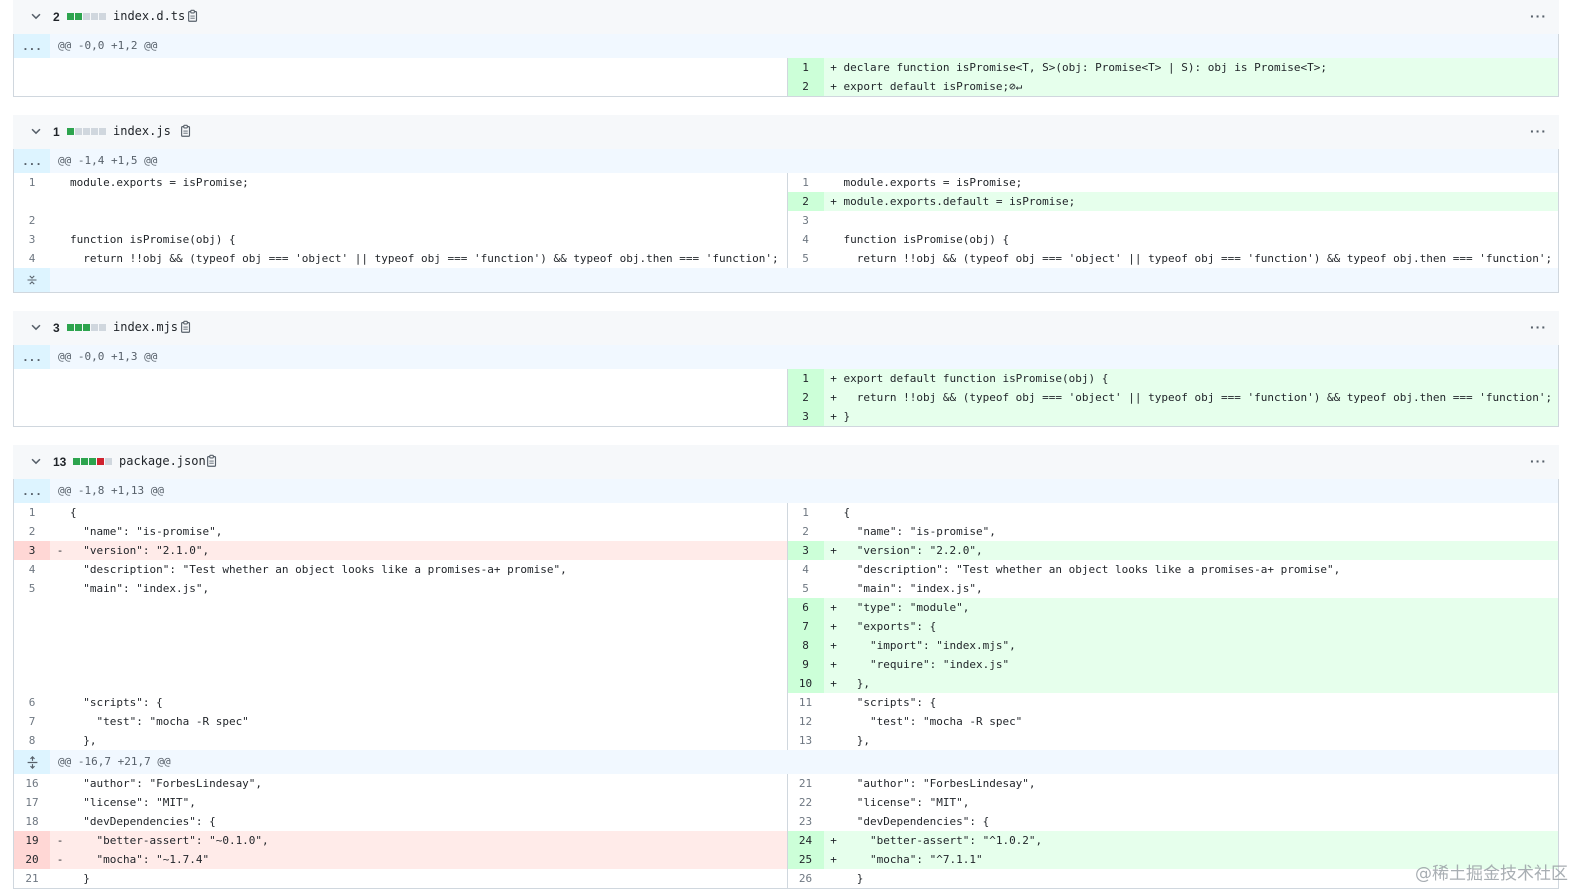 This screenshot has width=1582, height=894. I want to click on line-number: 16, so click(32, 783).